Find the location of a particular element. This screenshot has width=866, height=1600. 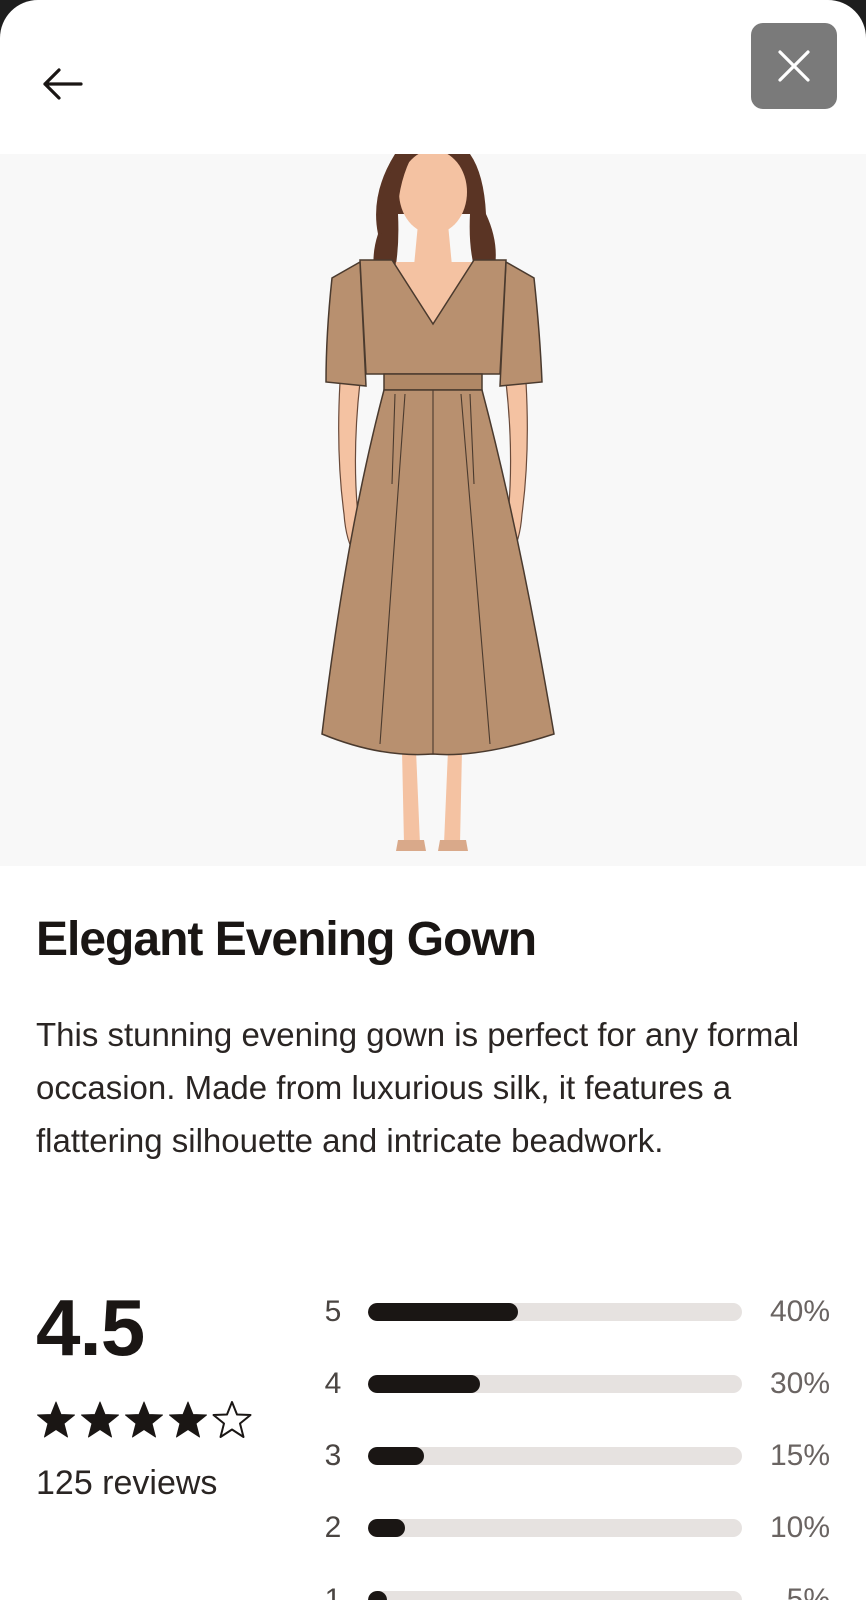

close-button is located at coordinates (794, 66).